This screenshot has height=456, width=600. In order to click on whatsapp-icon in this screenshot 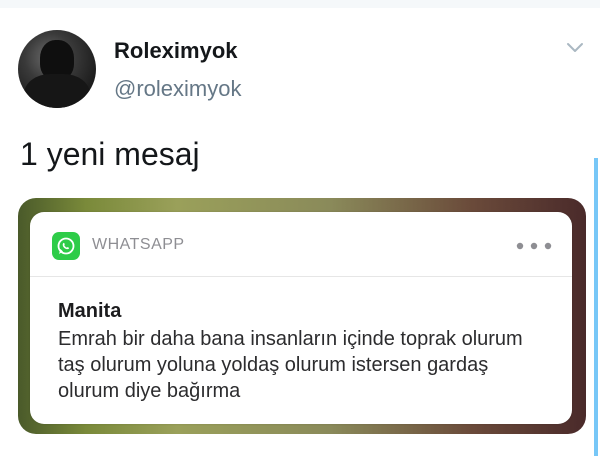, I will do `click(66, 246)`.